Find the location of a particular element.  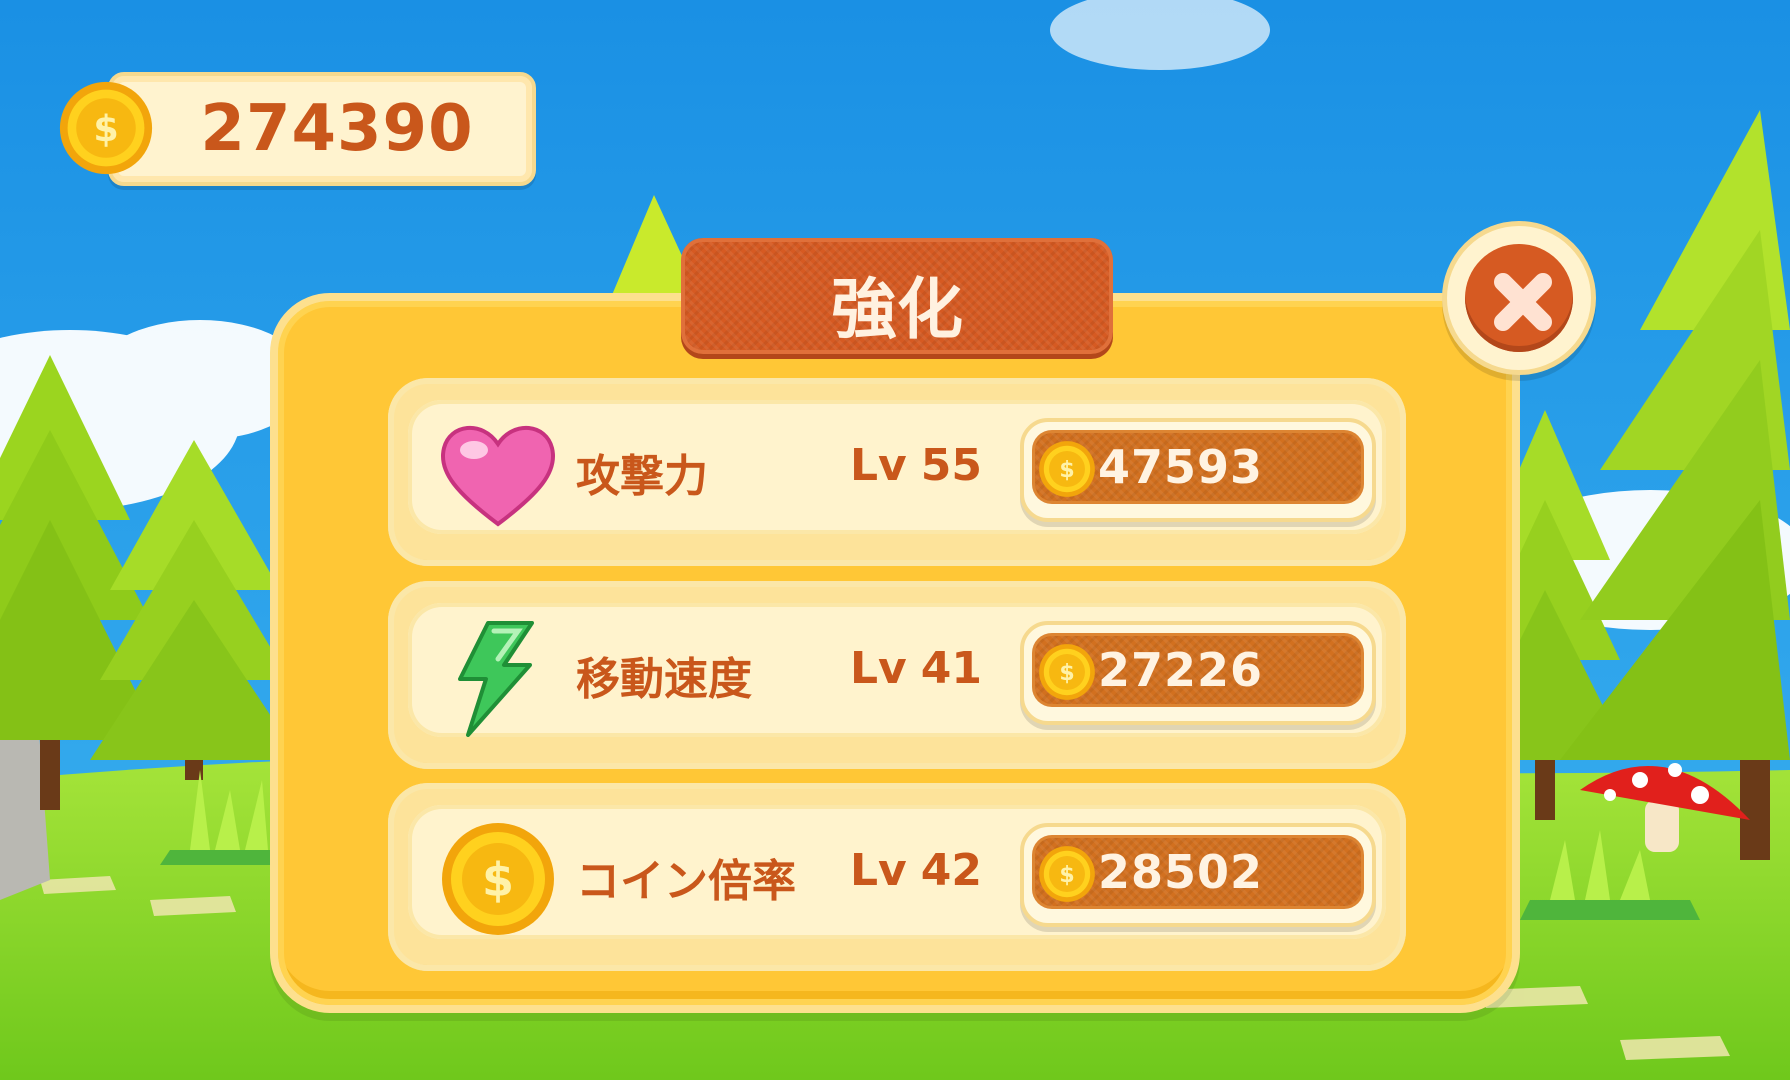

upgrade-cost: 28502 is located at coordinates (1181, 872).